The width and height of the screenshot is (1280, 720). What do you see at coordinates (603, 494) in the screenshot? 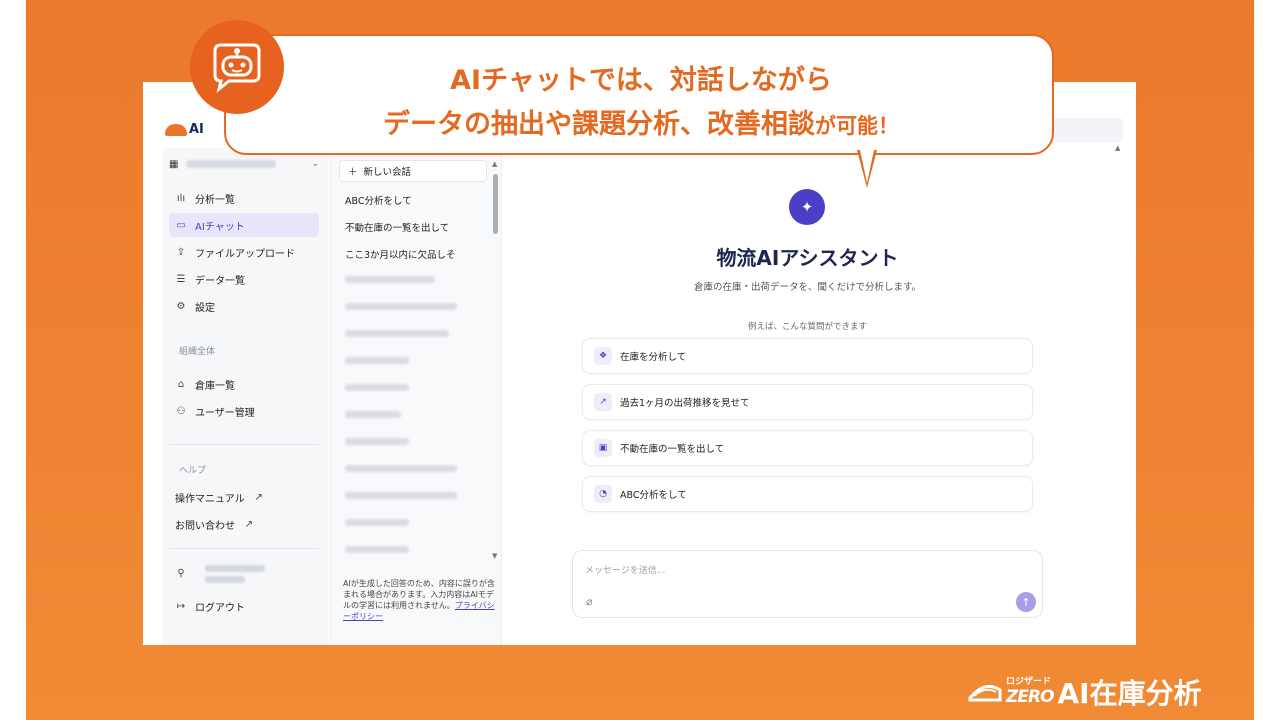
I see `pie-icon: ◔` at bounding box center [603, 494].